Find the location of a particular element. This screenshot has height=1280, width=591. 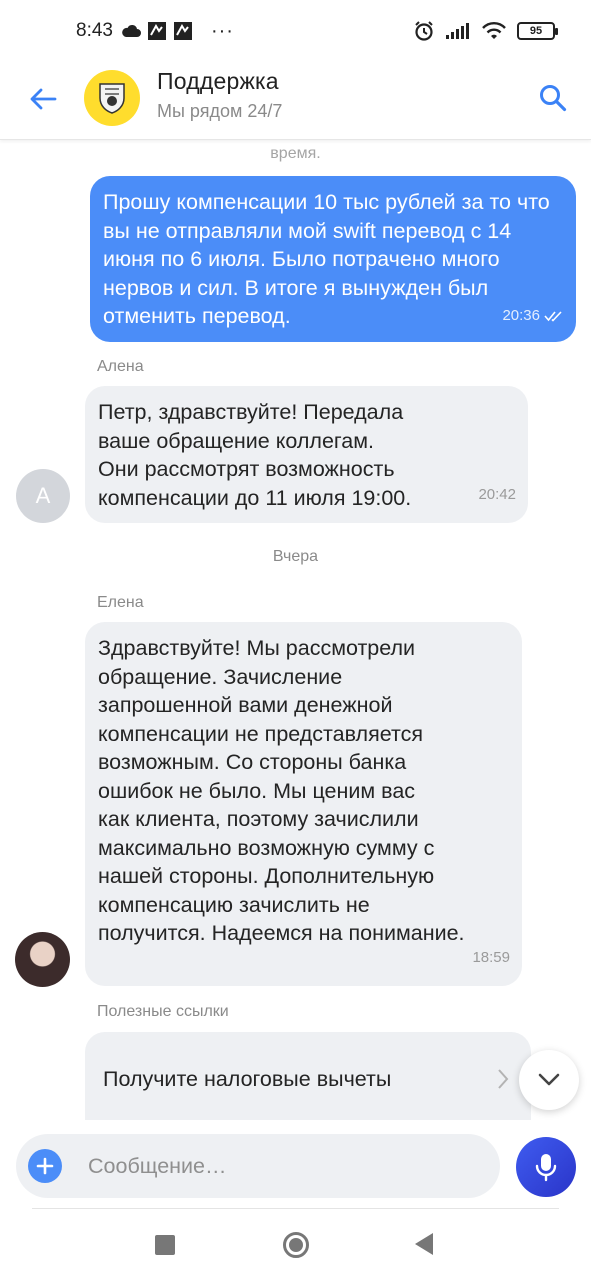

message-input-bar is located at coordinates (295, 1168).